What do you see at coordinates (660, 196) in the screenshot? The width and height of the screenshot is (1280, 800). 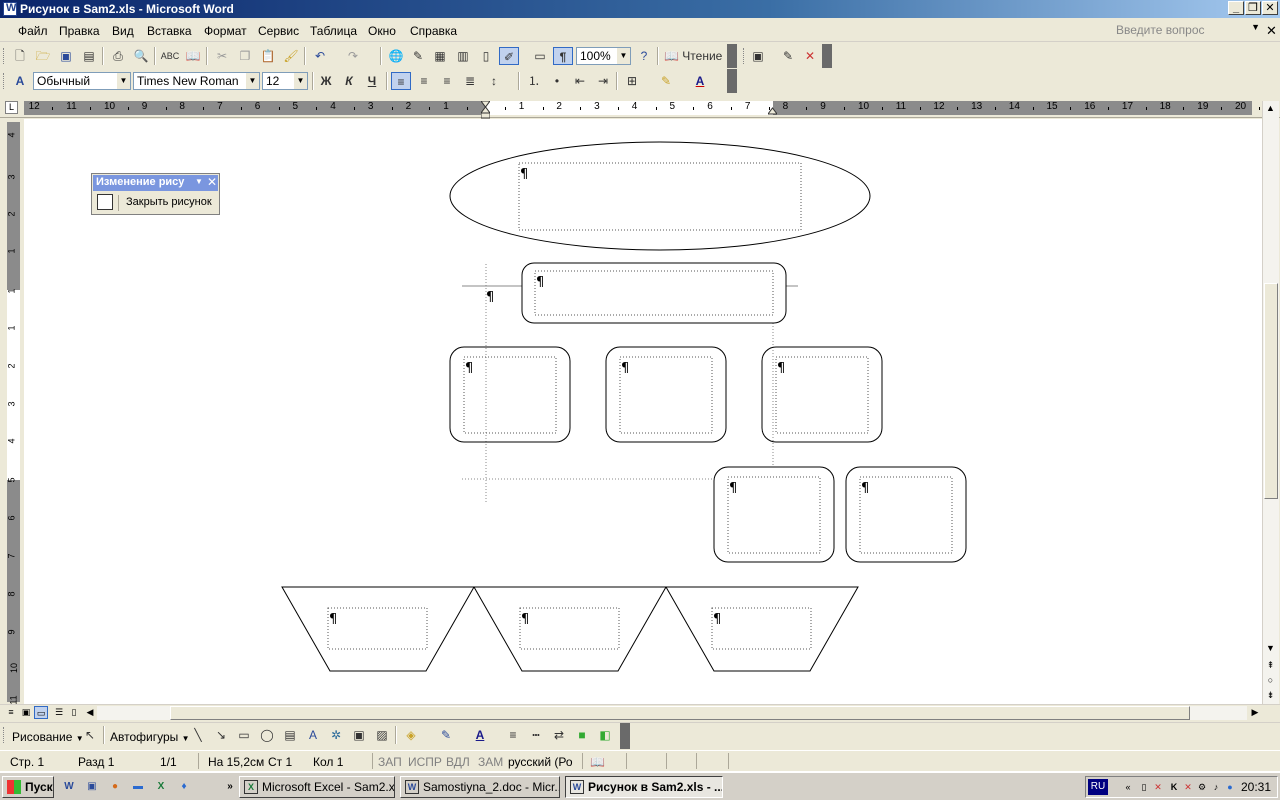 I see `ellipse-shape` at bounding box center [660, 196].